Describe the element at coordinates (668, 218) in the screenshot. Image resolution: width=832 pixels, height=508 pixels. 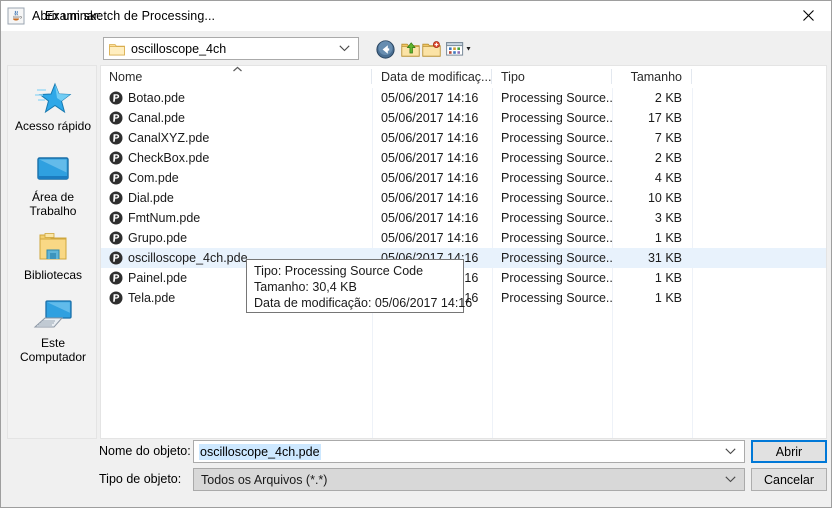
I see `file-size-cell: 3 KB` at that location.